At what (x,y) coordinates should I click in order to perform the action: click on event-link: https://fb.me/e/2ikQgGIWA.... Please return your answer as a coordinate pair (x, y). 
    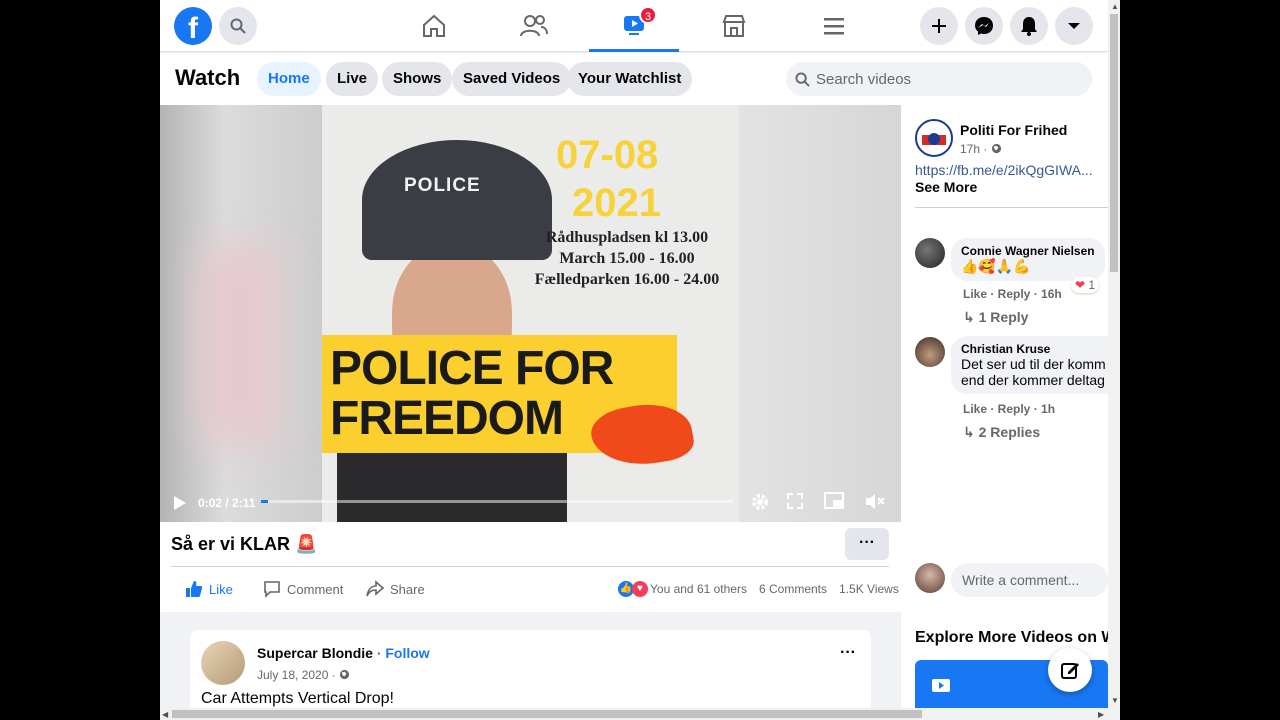
    Looking at the image, I should click on (1004, 170).